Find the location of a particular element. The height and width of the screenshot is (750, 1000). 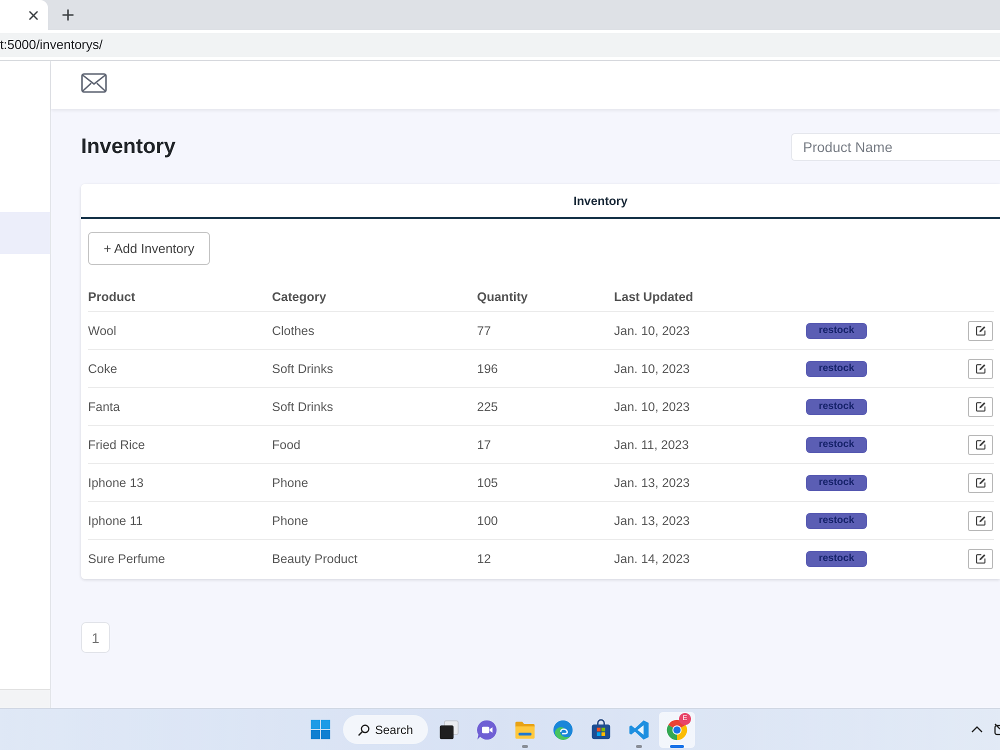

search-field: Product Name is located at coordinates (895, 147).